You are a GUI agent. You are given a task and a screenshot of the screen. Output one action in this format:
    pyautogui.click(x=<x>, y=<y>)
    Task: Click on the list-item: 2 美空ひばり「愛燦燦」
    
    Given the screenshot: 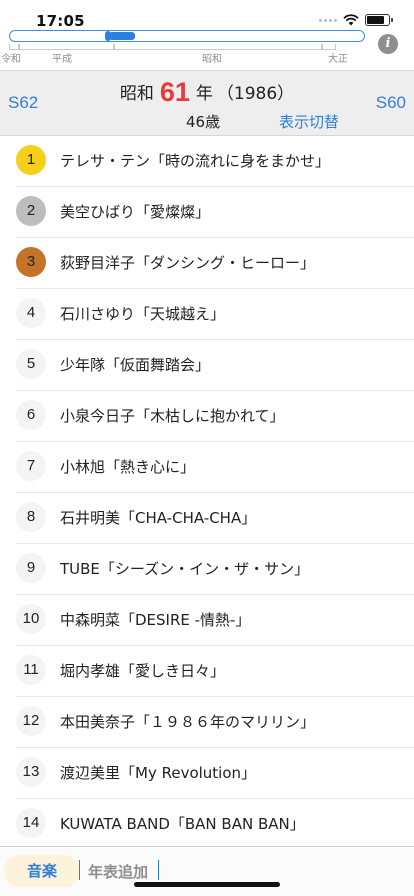 What is the action you would take?
    pyautogui.click(x=207, y=212)
    